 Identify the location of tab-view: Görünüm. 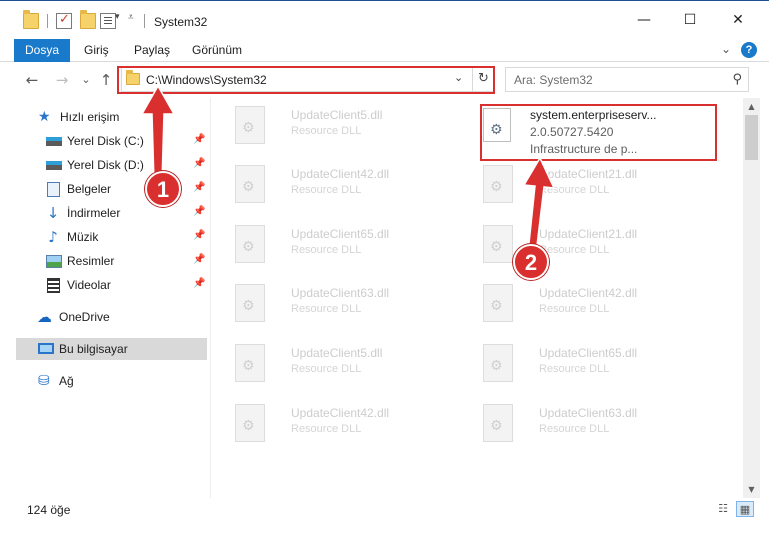
(217, 50).